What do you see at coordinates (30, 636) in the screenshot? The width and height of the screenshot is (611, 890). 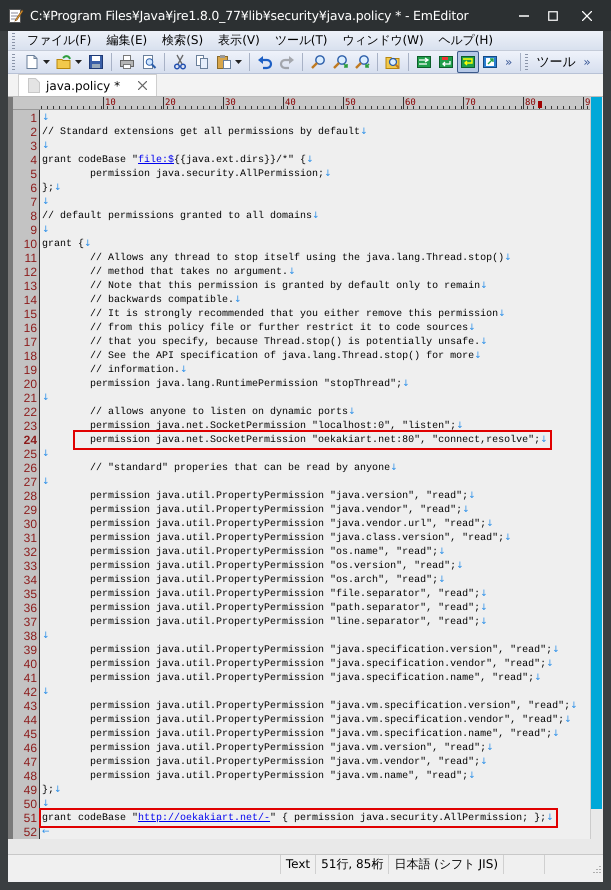 I see `line-number: 38` at bounding box center [30, 636].